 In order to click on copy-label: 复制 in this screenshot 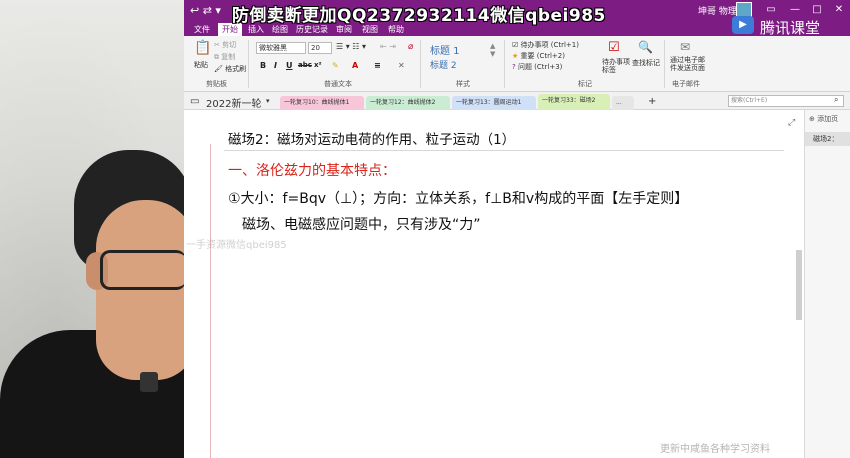, I will do `click(228, 57)`.